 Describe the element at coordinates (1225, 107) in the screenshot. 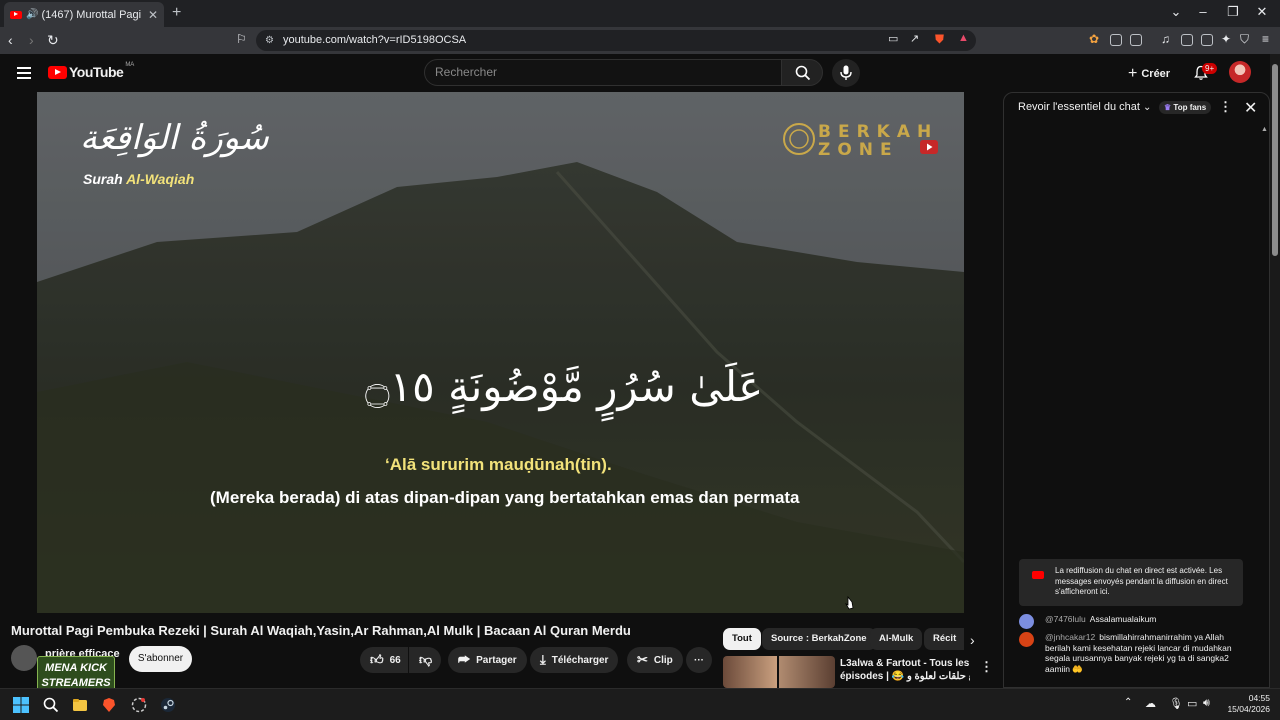

I see `chat-more-options-icon: ⋮` at that location.